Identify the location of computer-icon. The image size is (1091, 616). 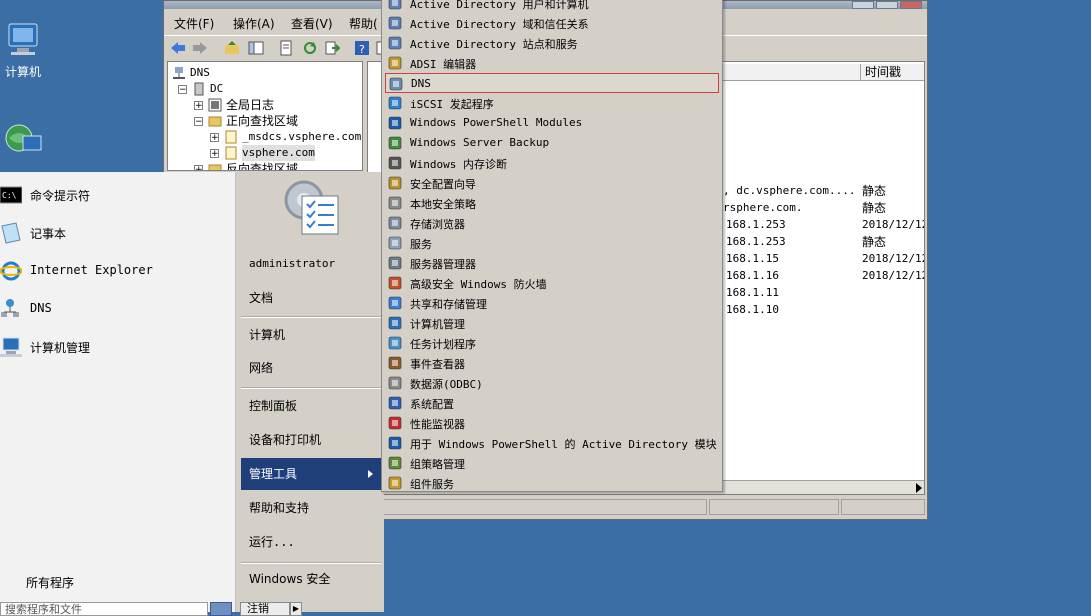
(23, 39).